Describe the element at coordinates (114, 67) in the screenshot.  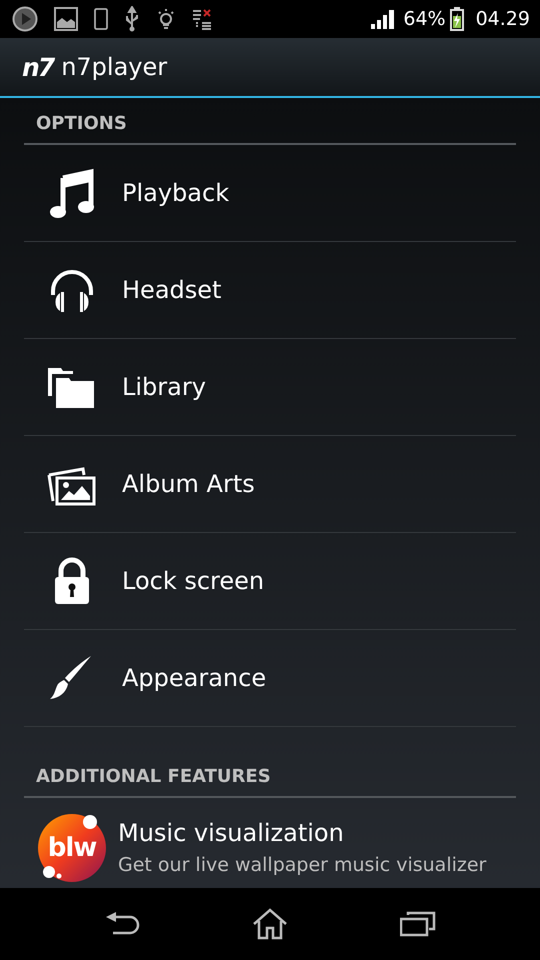
I see `app-title: n7player` at that location.